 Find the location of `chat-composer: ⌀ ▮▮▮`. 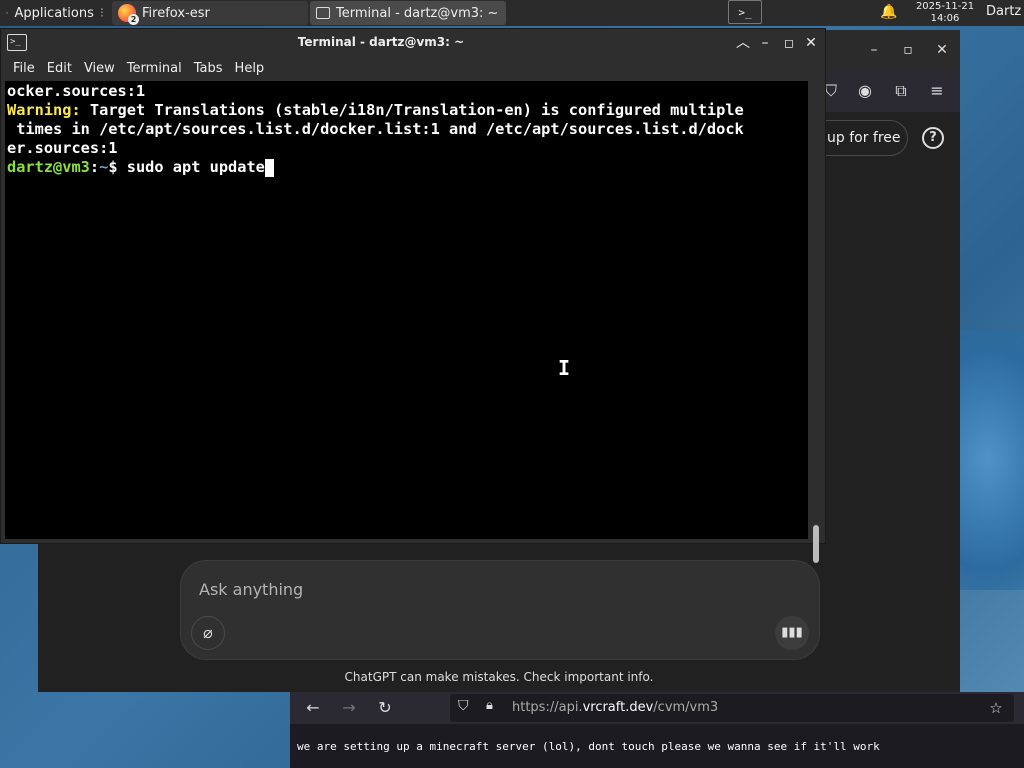

chat-composer: ⌀ ▮▮▮ is located at coordinates (500, 610).